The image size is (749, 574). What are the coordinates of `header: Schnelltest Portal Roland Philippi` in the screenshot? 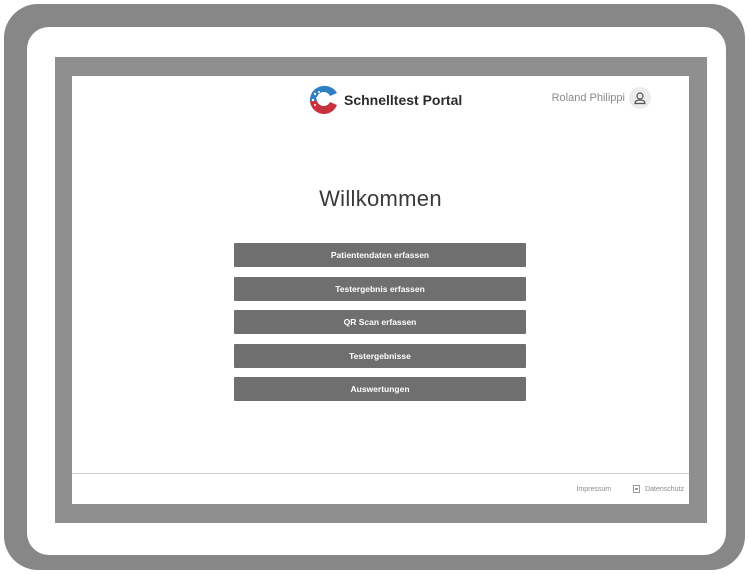 It's located at (380, 101).